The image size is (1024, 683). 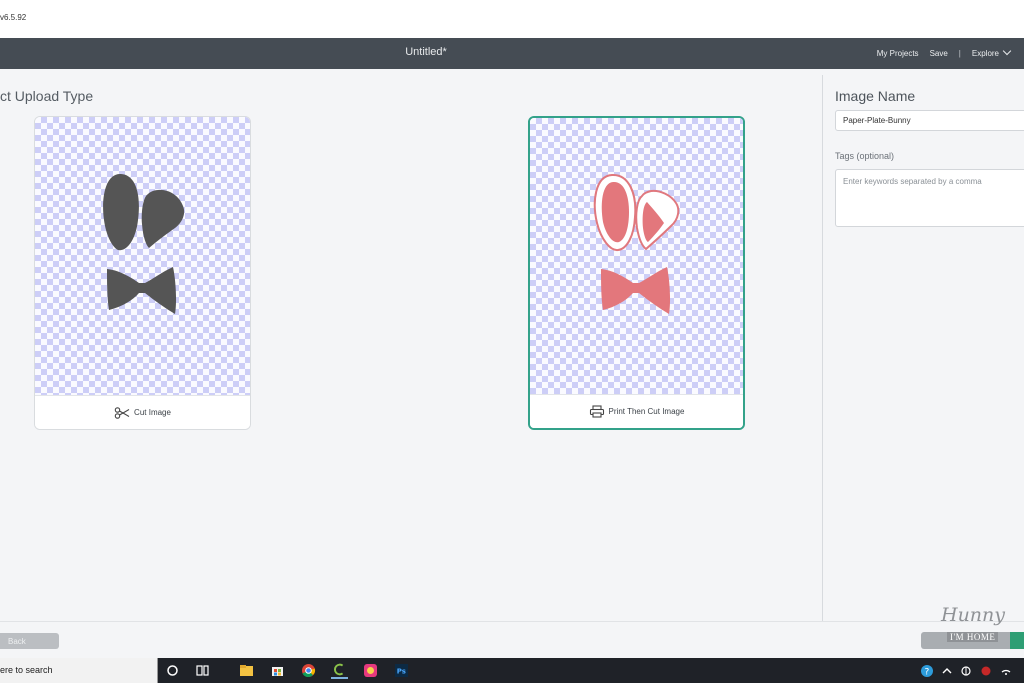 I want to click on network-icon, so click(x=966, y=671).